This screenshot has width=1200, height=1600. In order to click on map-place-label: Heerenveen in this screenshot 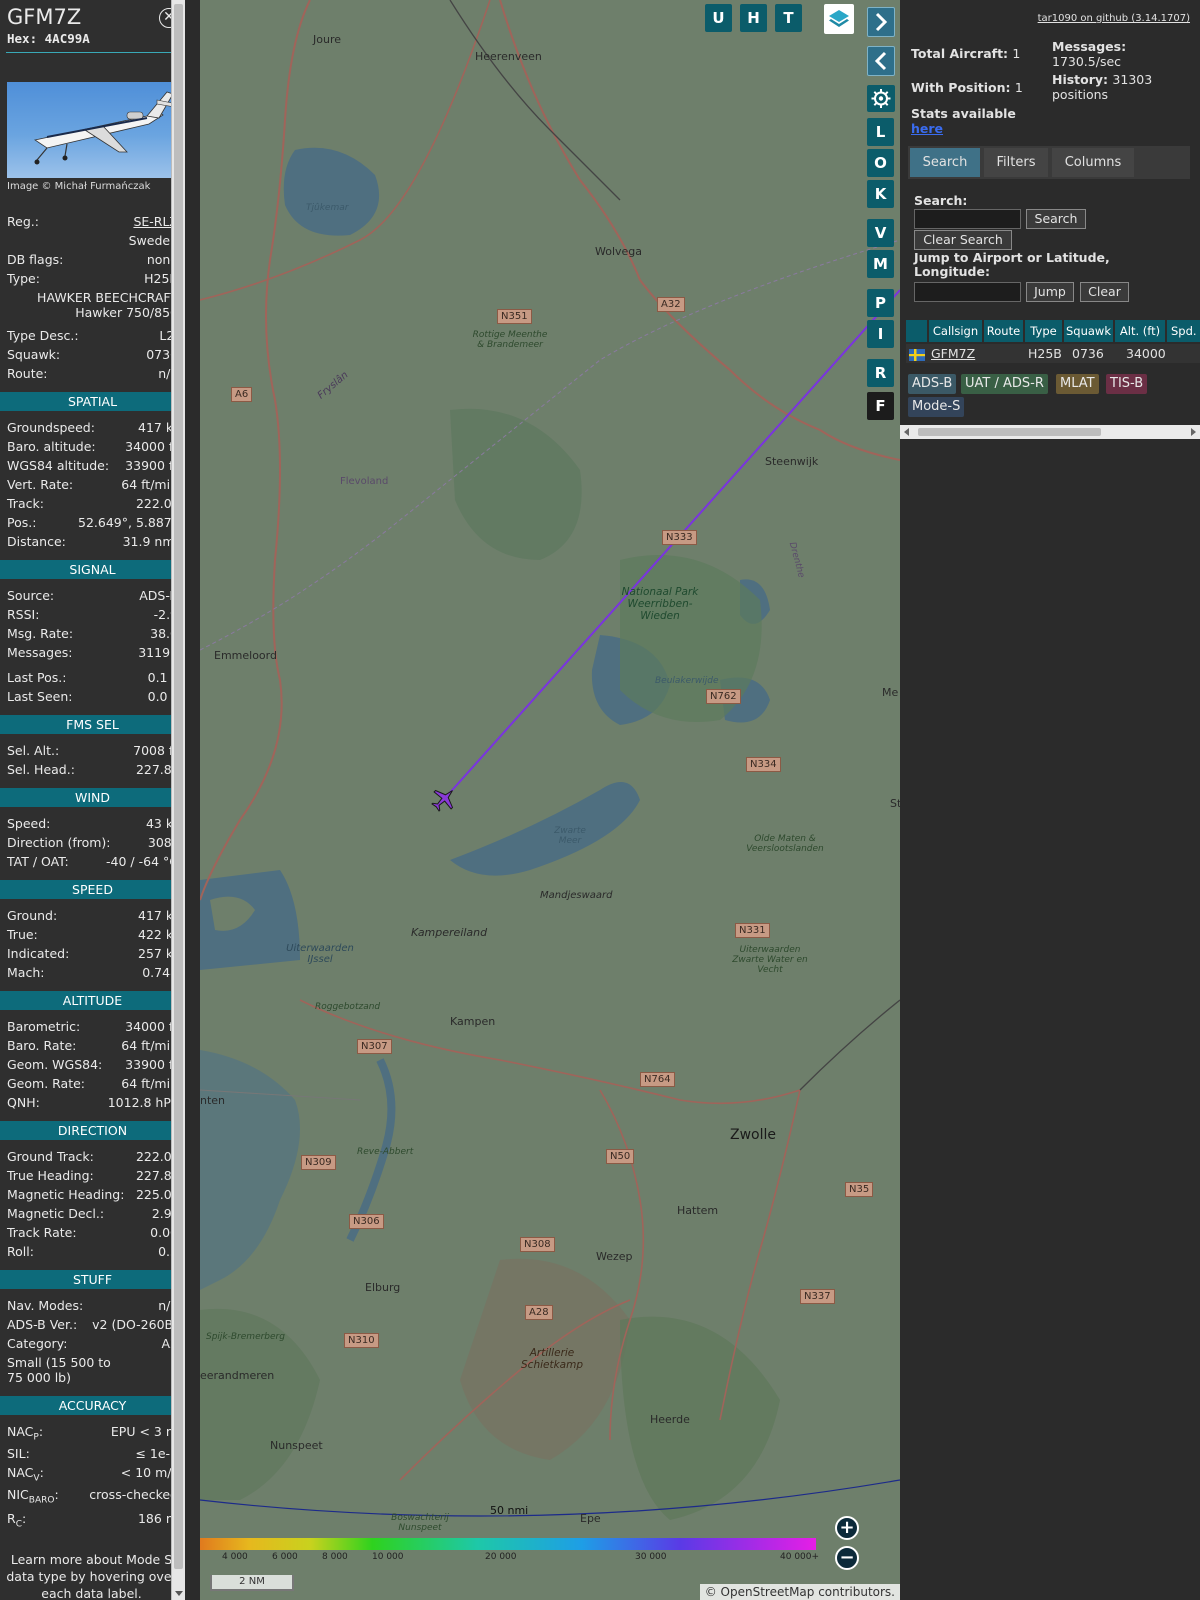, I will do `click(508, 56)`.